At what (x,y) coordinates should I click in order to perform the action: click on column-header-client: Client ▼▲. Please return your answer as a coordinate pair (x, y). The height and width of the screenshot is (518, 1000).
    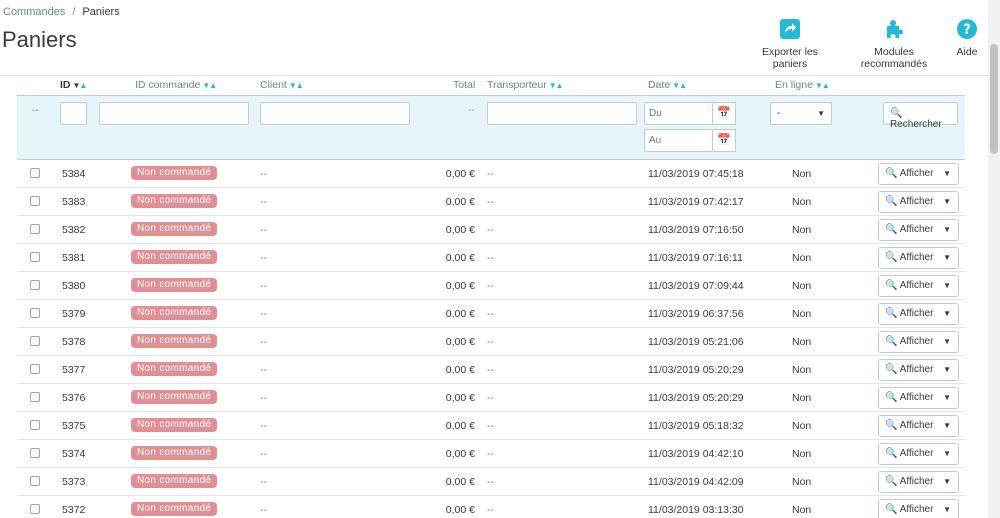
    Looking at the image, I should click on (282, 85).